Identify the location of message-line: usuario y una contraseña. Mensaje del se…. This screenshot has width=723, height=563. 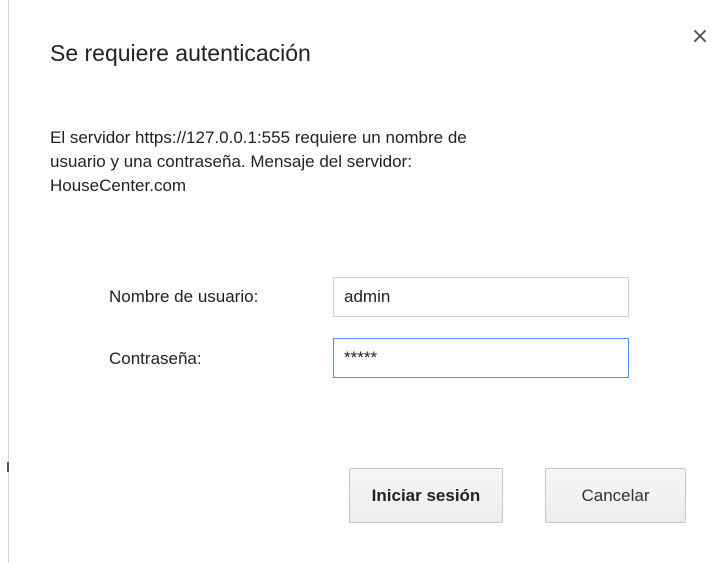
(231, 161).